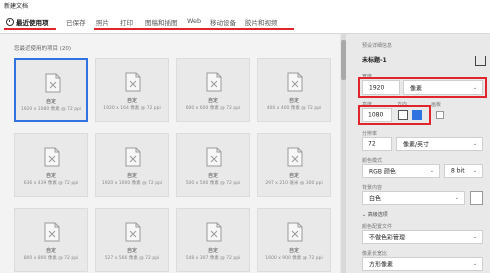 This screenshot has width=490, height=273. I want to click on background-select: 白色 ⌄, so click(413, 198).